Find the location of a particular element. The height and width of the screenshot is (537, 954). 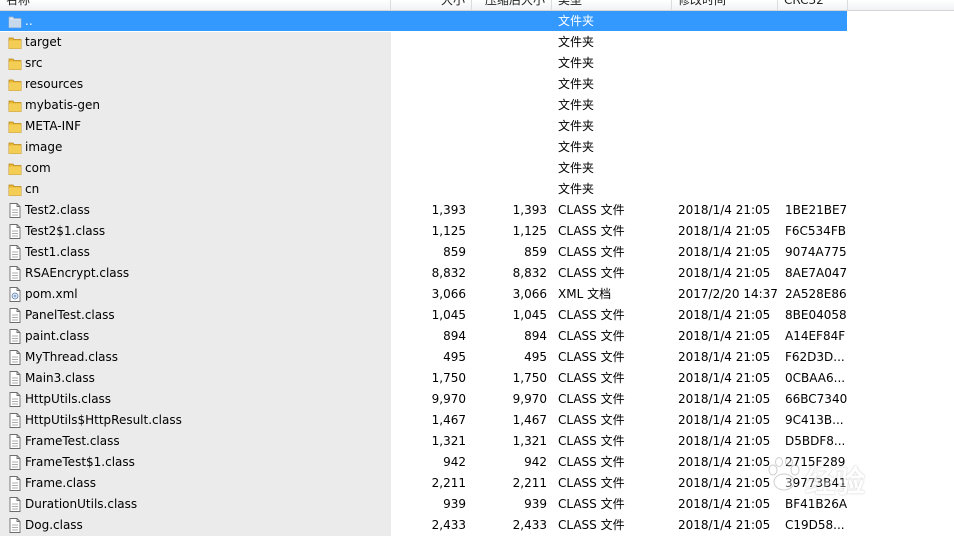

file-name: FrameTest$1.class is located at coordinates (80, 462).